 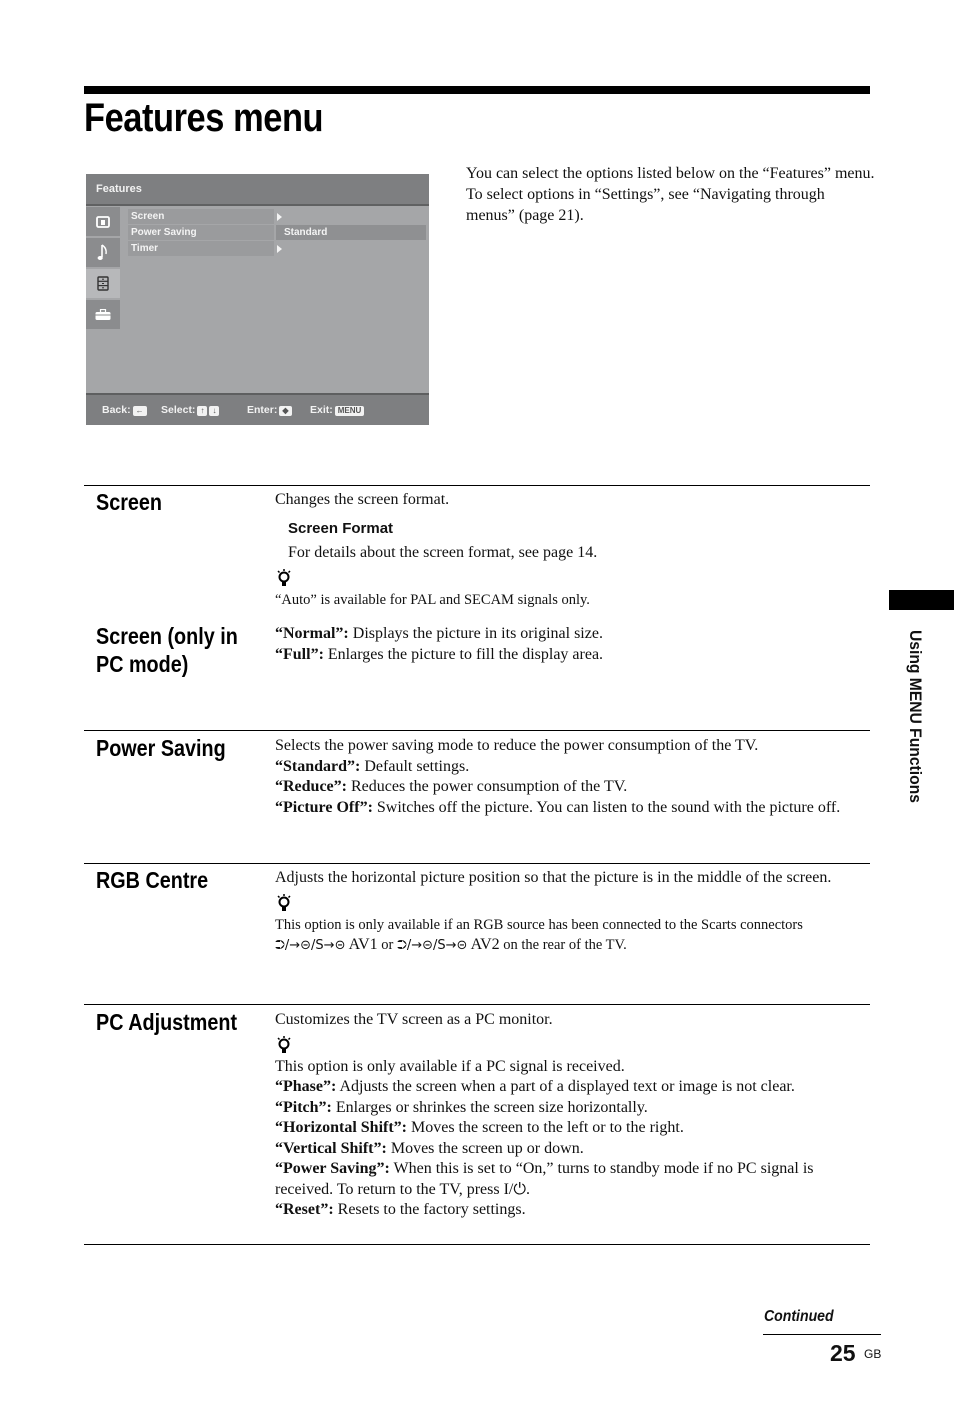 I want to click on picture-icon, so click(x=103, y=221).